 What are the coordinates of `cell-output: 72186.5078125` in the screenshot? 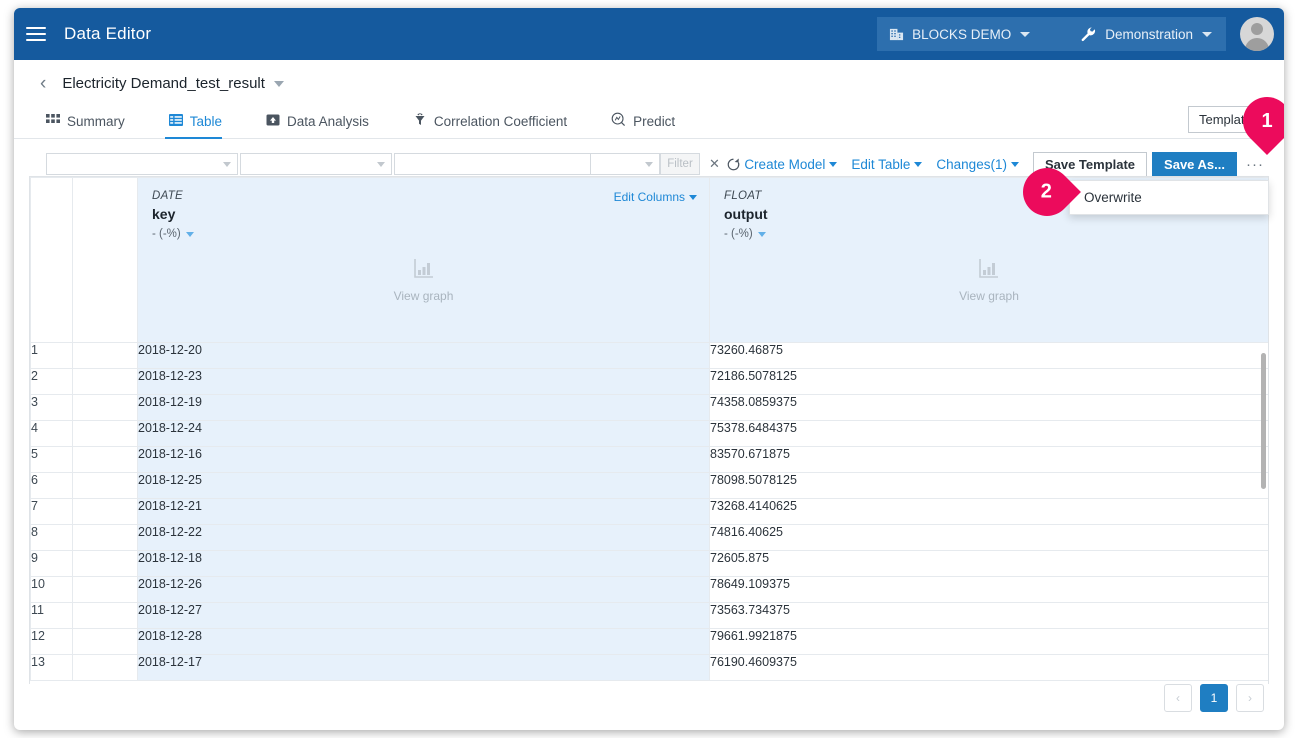 It's located at (988, 381).